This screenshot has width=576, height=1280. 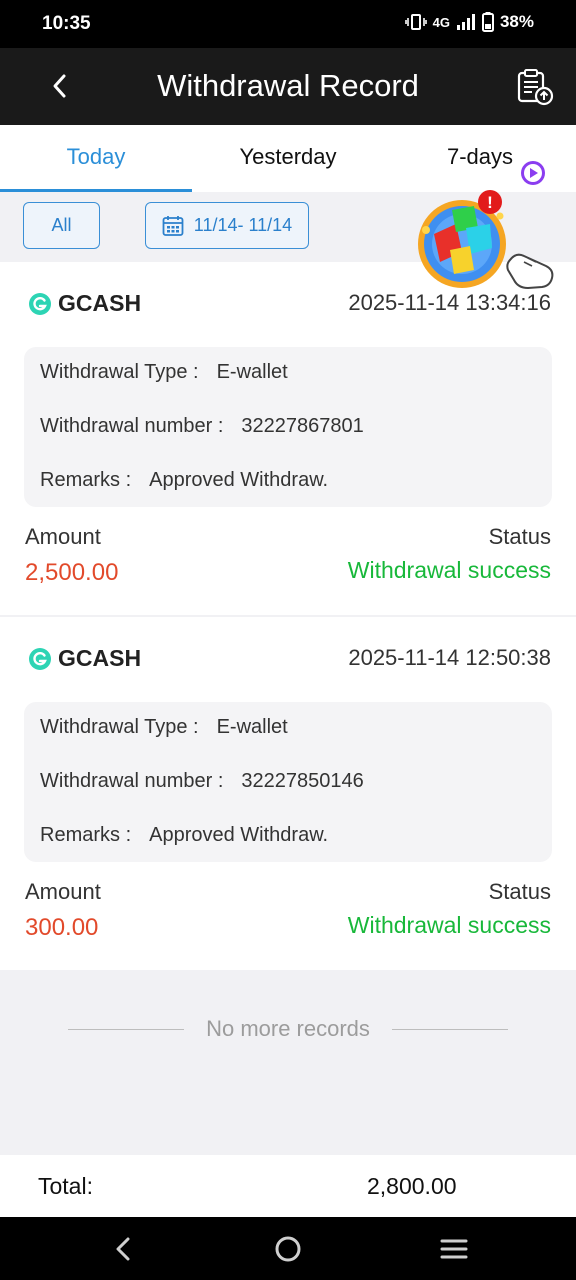 I want to click on signal-icon, so click(x=466, y=22).